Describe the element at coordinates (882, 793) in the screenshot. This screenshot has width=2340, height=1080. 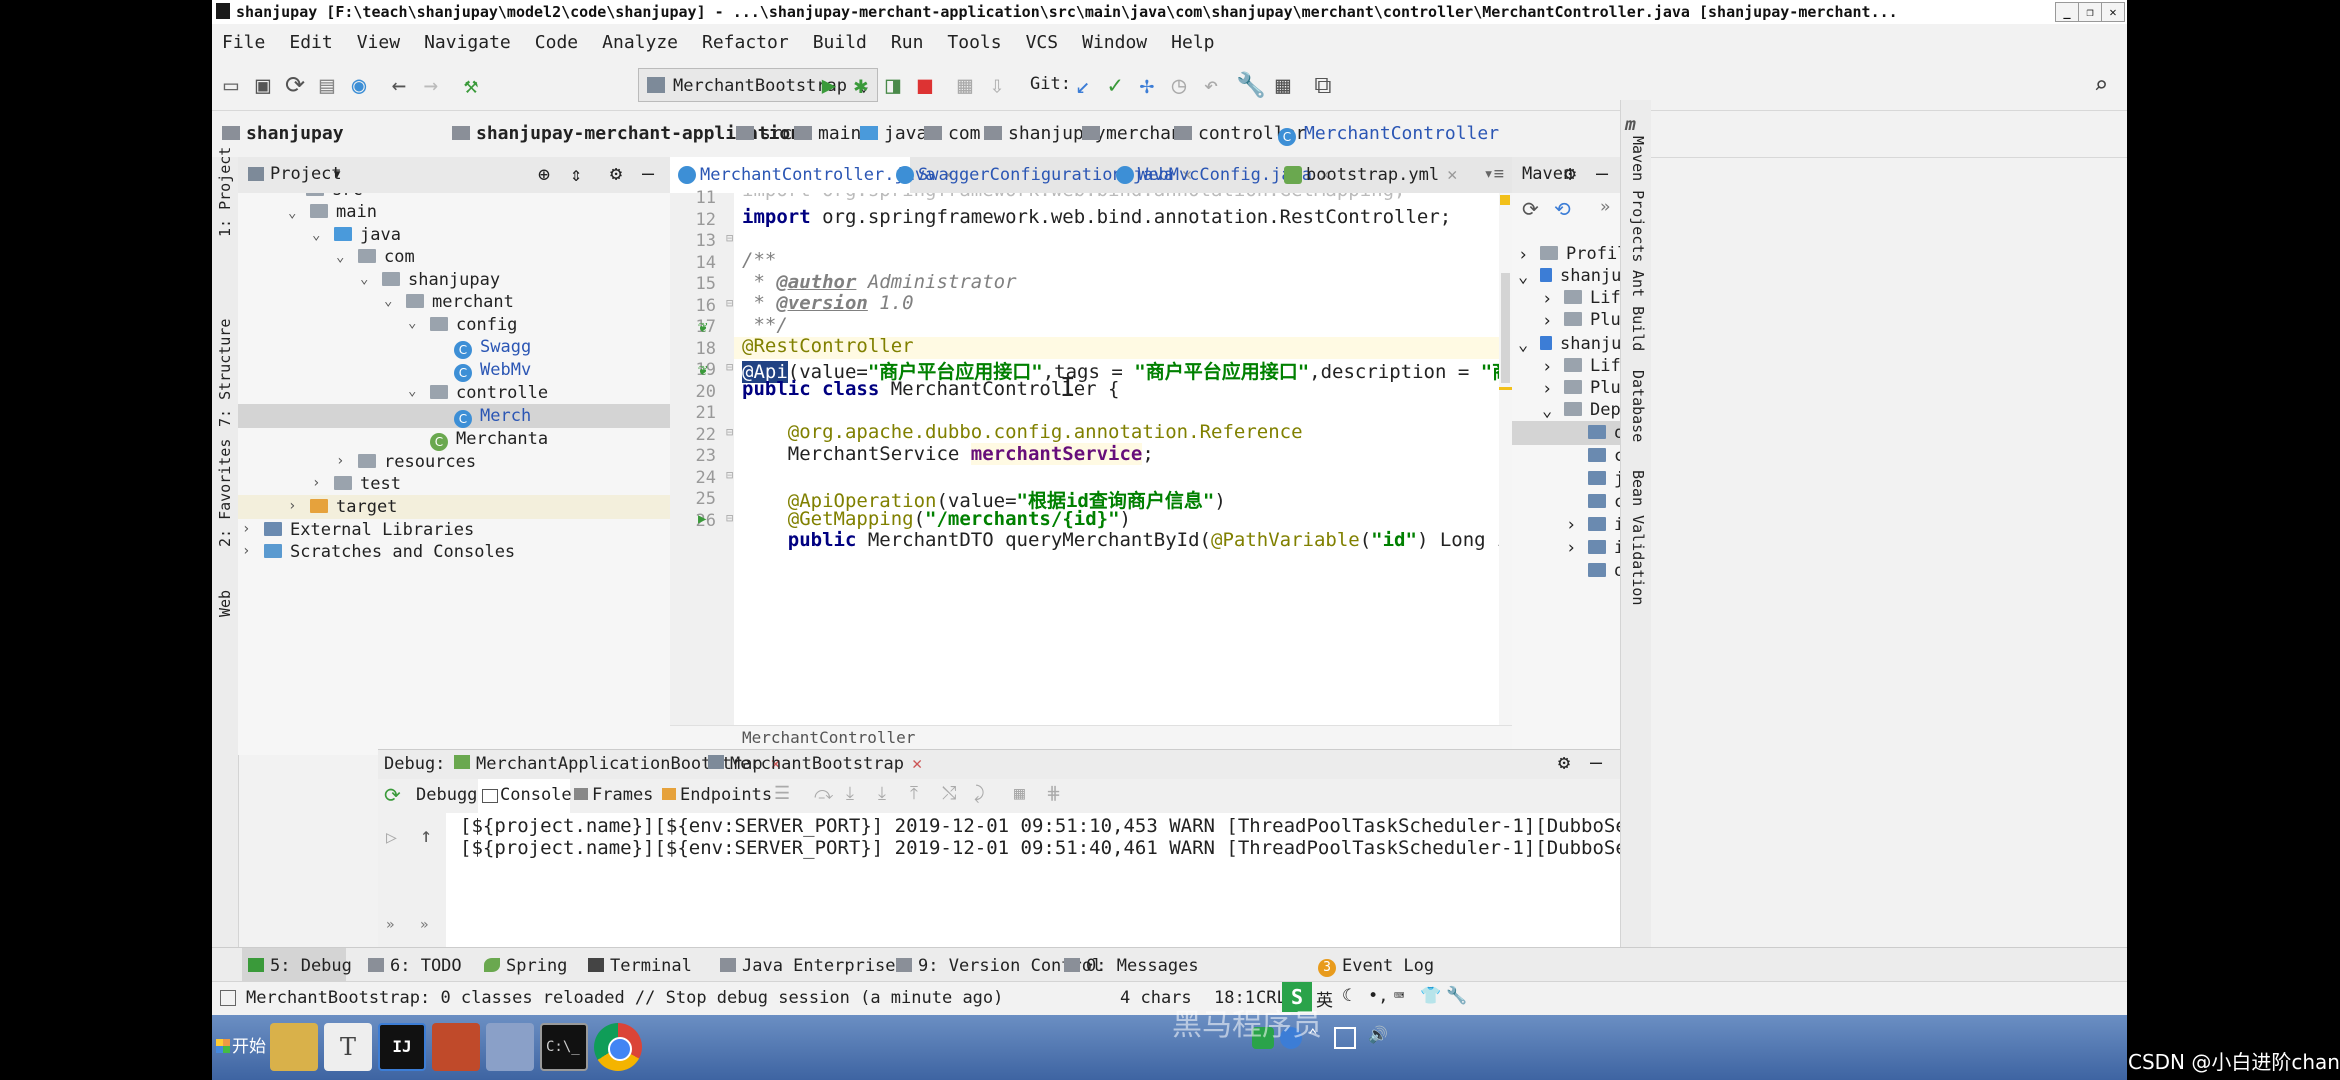
I see `force-step-into-icon: ⤓` at that location.